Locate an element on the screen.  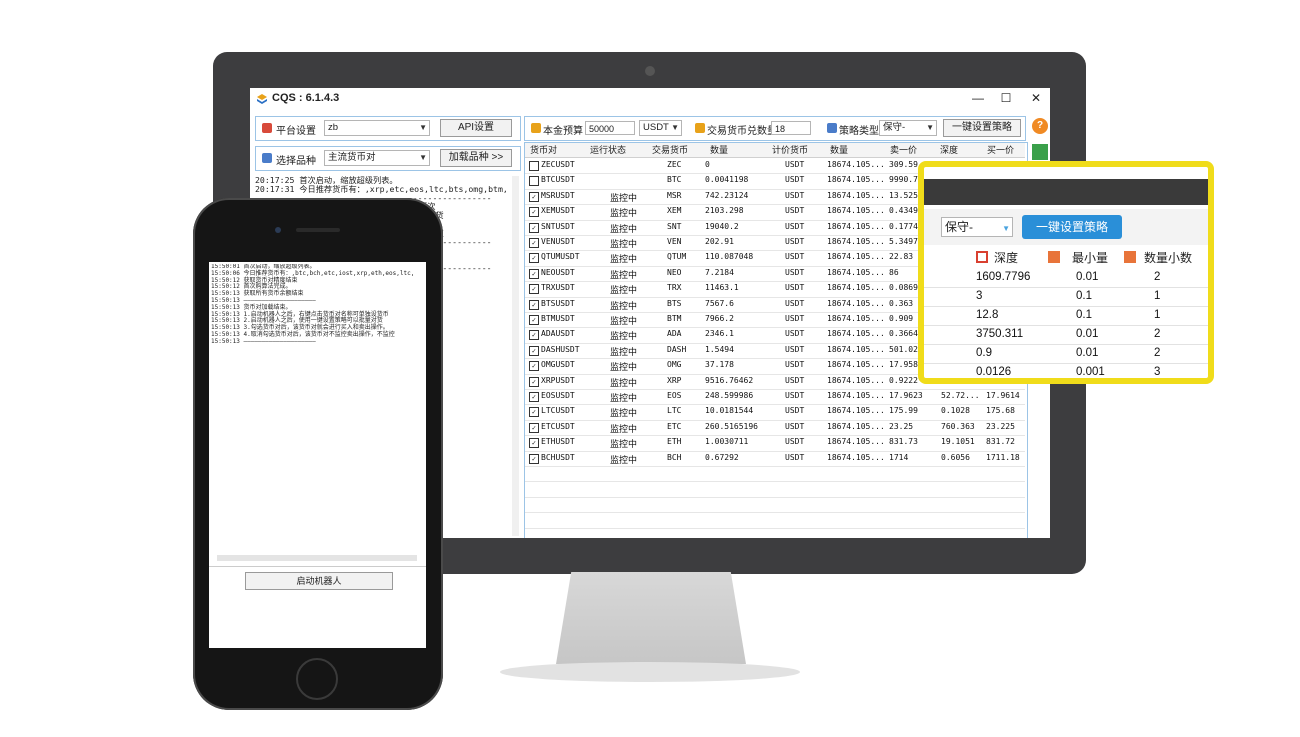
platform-select: zb ▼ is located at coordinates (377, 128).